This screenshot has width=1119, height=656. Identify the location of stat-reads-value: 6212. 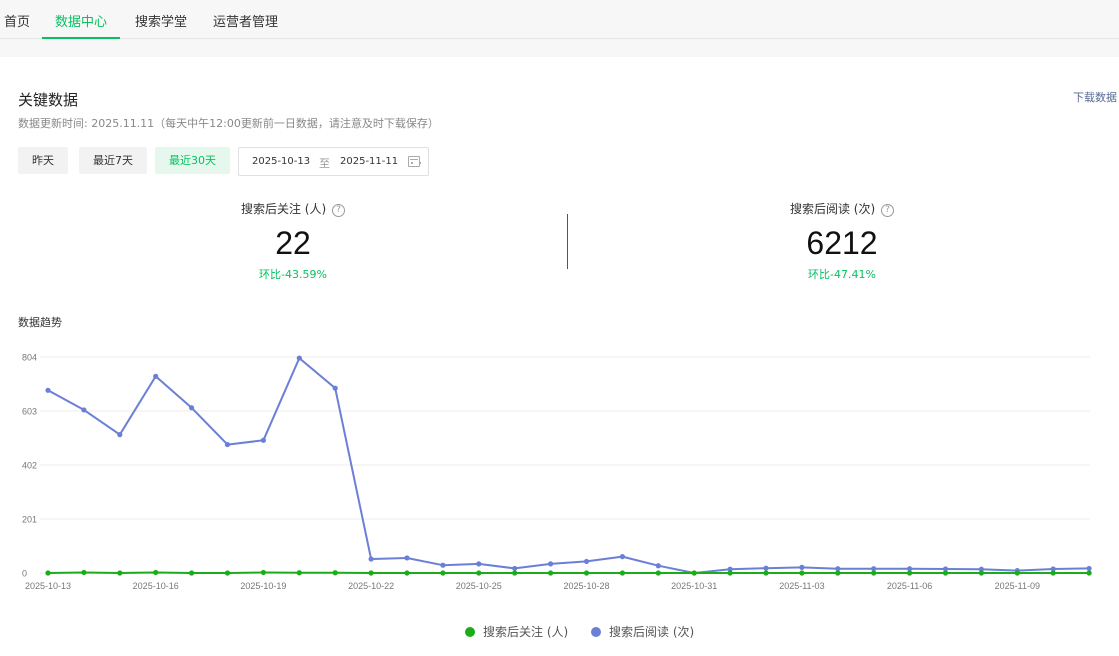
(842, 243).